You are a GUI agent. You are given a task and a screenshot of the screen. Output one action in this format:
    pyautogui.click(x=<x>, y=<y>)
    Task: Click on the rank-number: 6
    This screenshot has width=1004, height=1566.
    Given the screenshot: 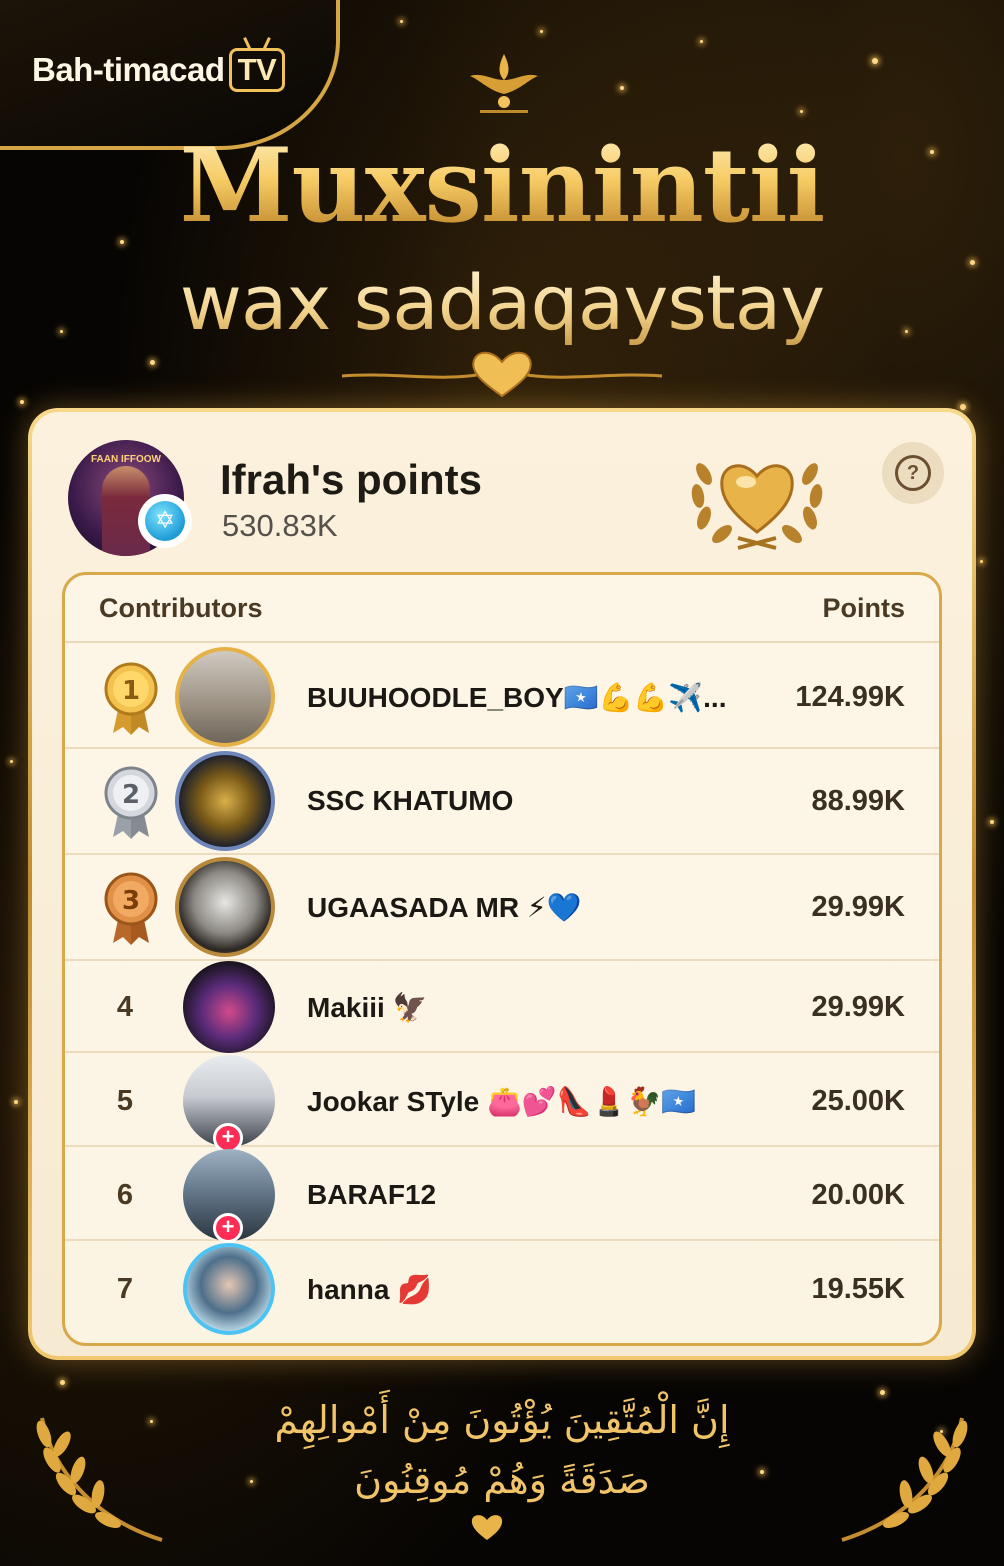 What is the action you would take?
    pyautogui.click(x=125, y=1195)
    